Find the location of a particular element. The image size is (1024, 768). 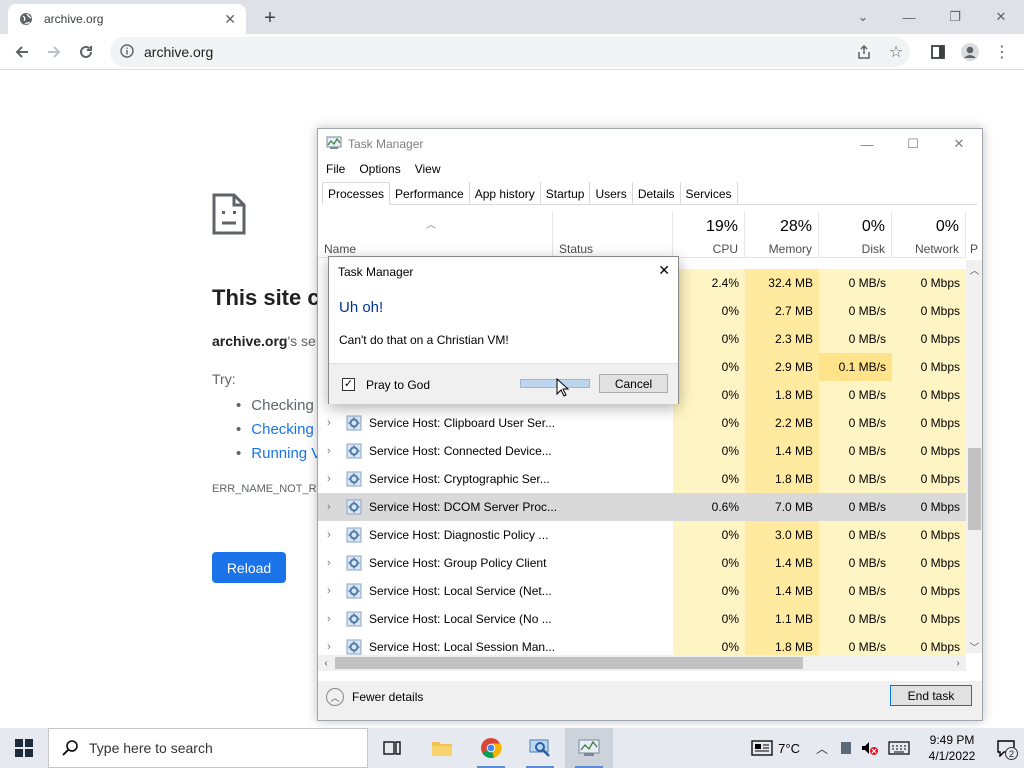

address-bar: archive.org ☆ is located at coordinates (510, 52).